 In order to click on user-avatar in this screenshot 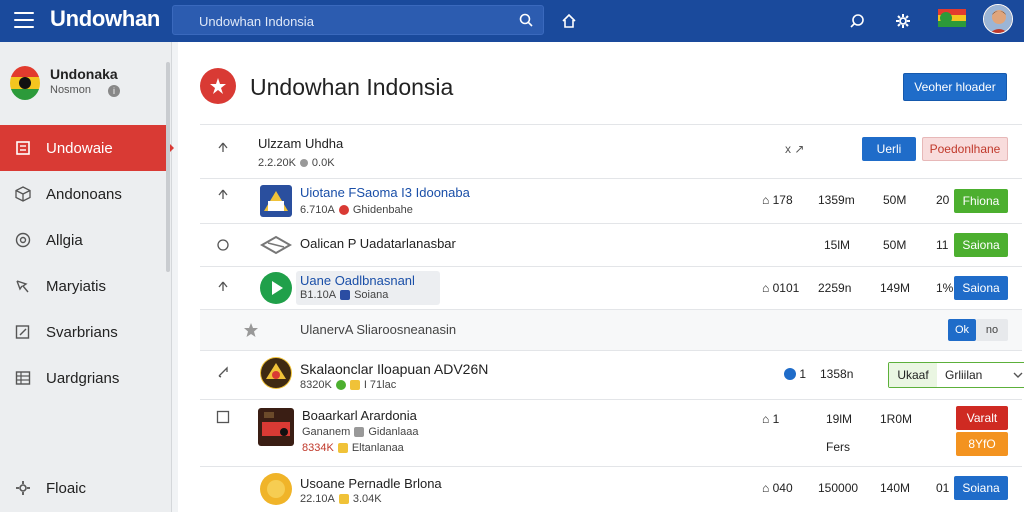, I will do `click(998, 19)`.